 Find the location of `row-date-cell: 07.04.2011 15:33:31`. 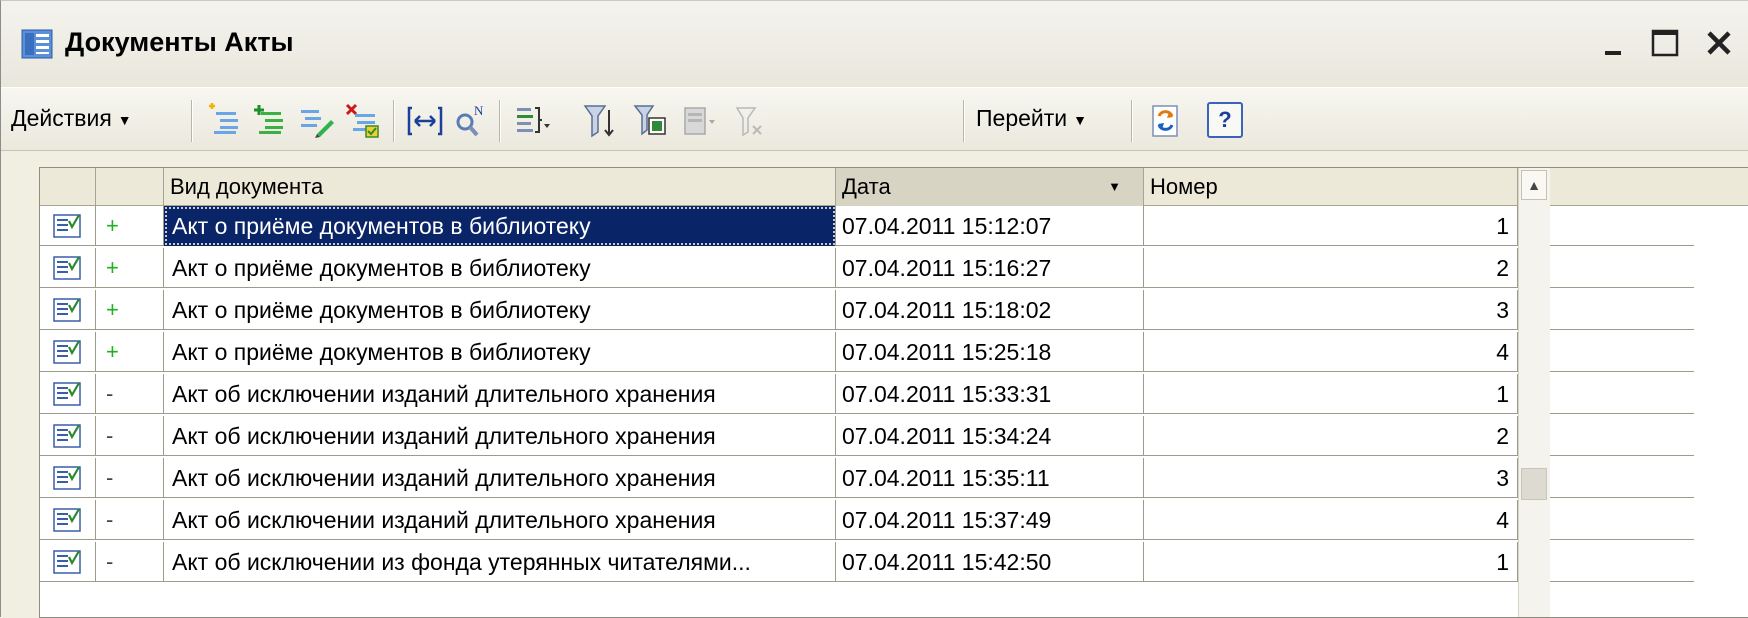

row-date-cell: 07.04.2011 15:33:31 is located at coordinates (990, 394).